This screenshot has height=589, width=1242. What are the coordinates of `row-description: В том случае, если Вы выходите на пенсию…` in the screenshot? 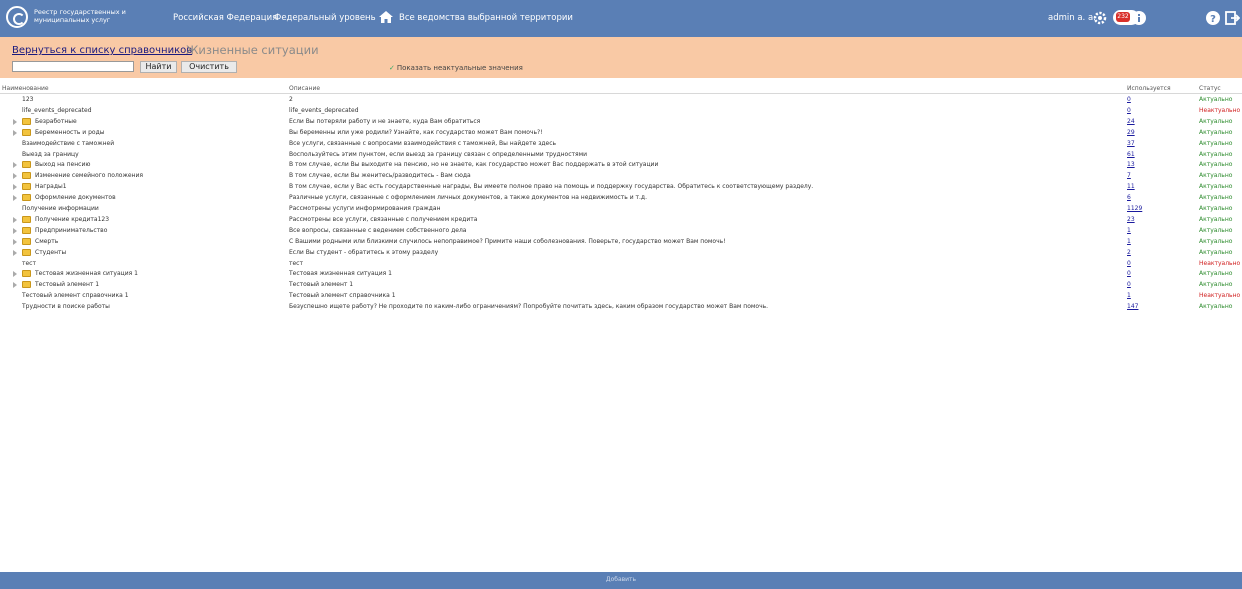 It's located at (474, 165).